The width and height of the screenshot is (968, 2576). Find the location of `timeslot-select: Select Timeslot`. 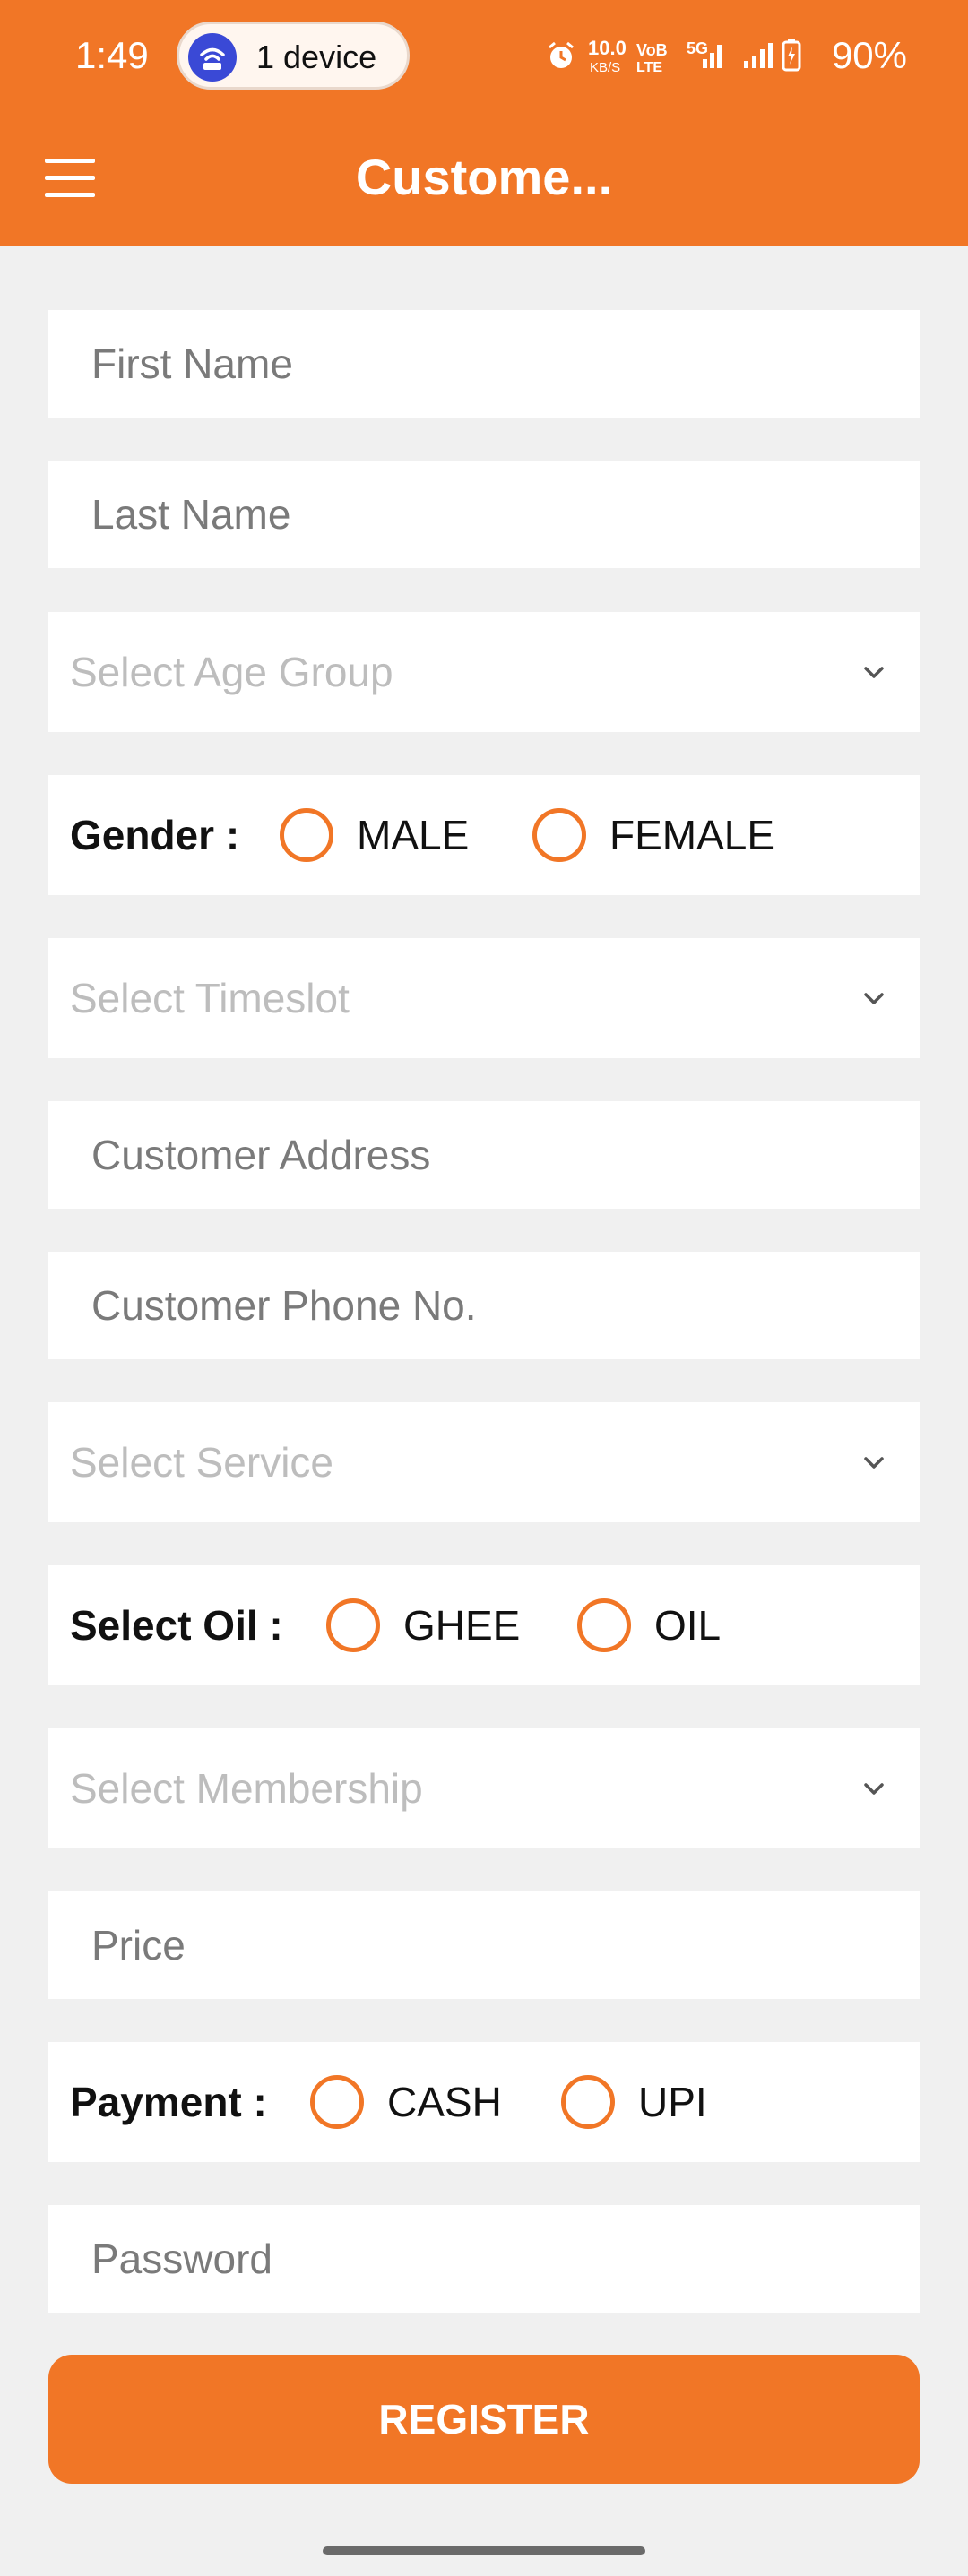

timeslot-select: Select Timeslot is located at coordinates (484, 998).